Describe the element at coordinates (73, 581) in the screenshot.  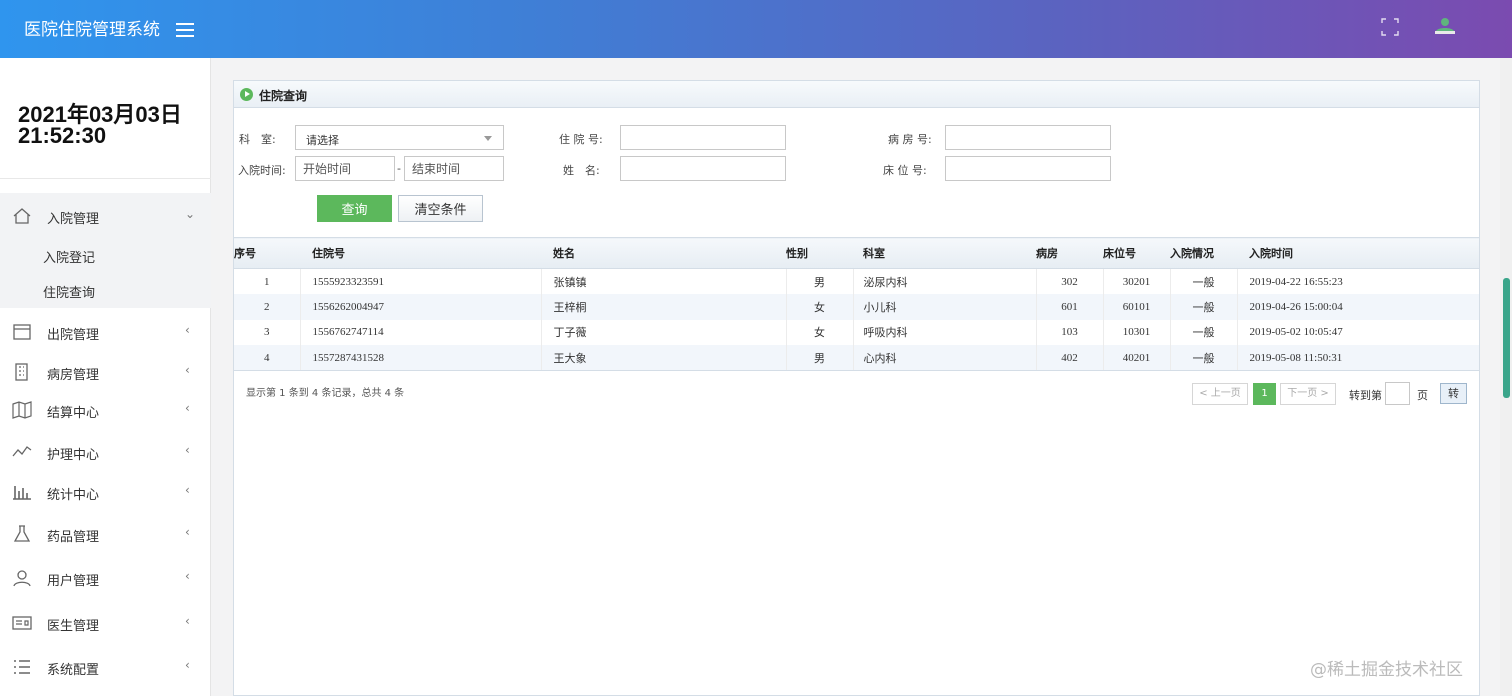
I see `menu-label: 用户管理` at that location.